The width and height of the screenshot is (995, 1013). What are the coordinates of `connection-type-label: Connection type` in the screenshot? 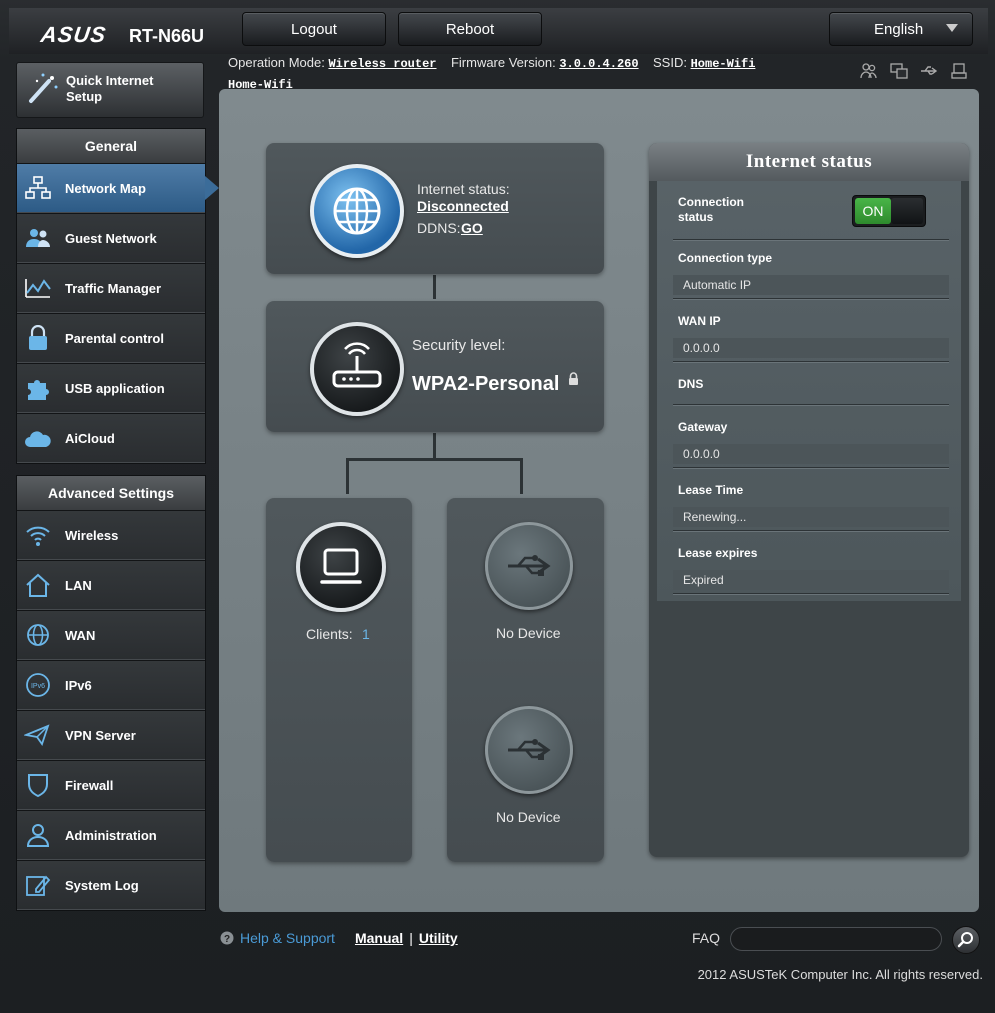 It's located at (725, 258).